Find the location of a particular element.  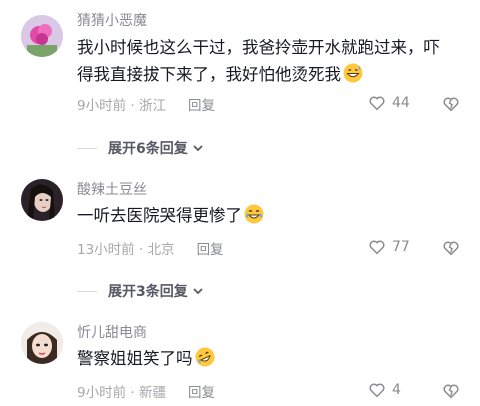

like-count: 77 is located at coordinates (401, 247).